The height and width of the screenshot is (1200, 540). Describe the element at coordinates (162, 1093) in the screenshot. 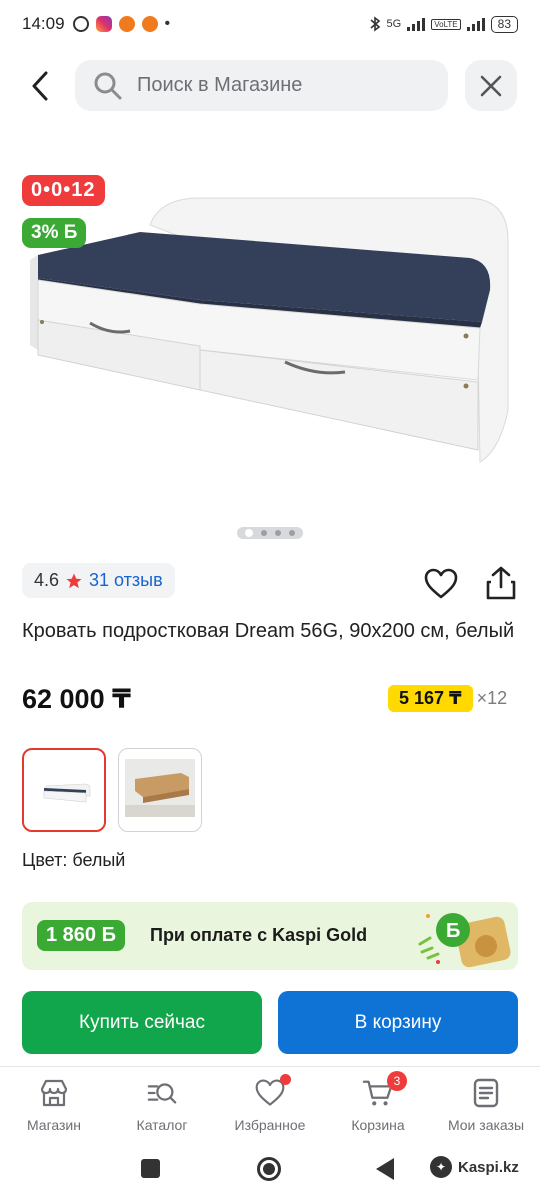

I see `catalog-search-icon` at that location.